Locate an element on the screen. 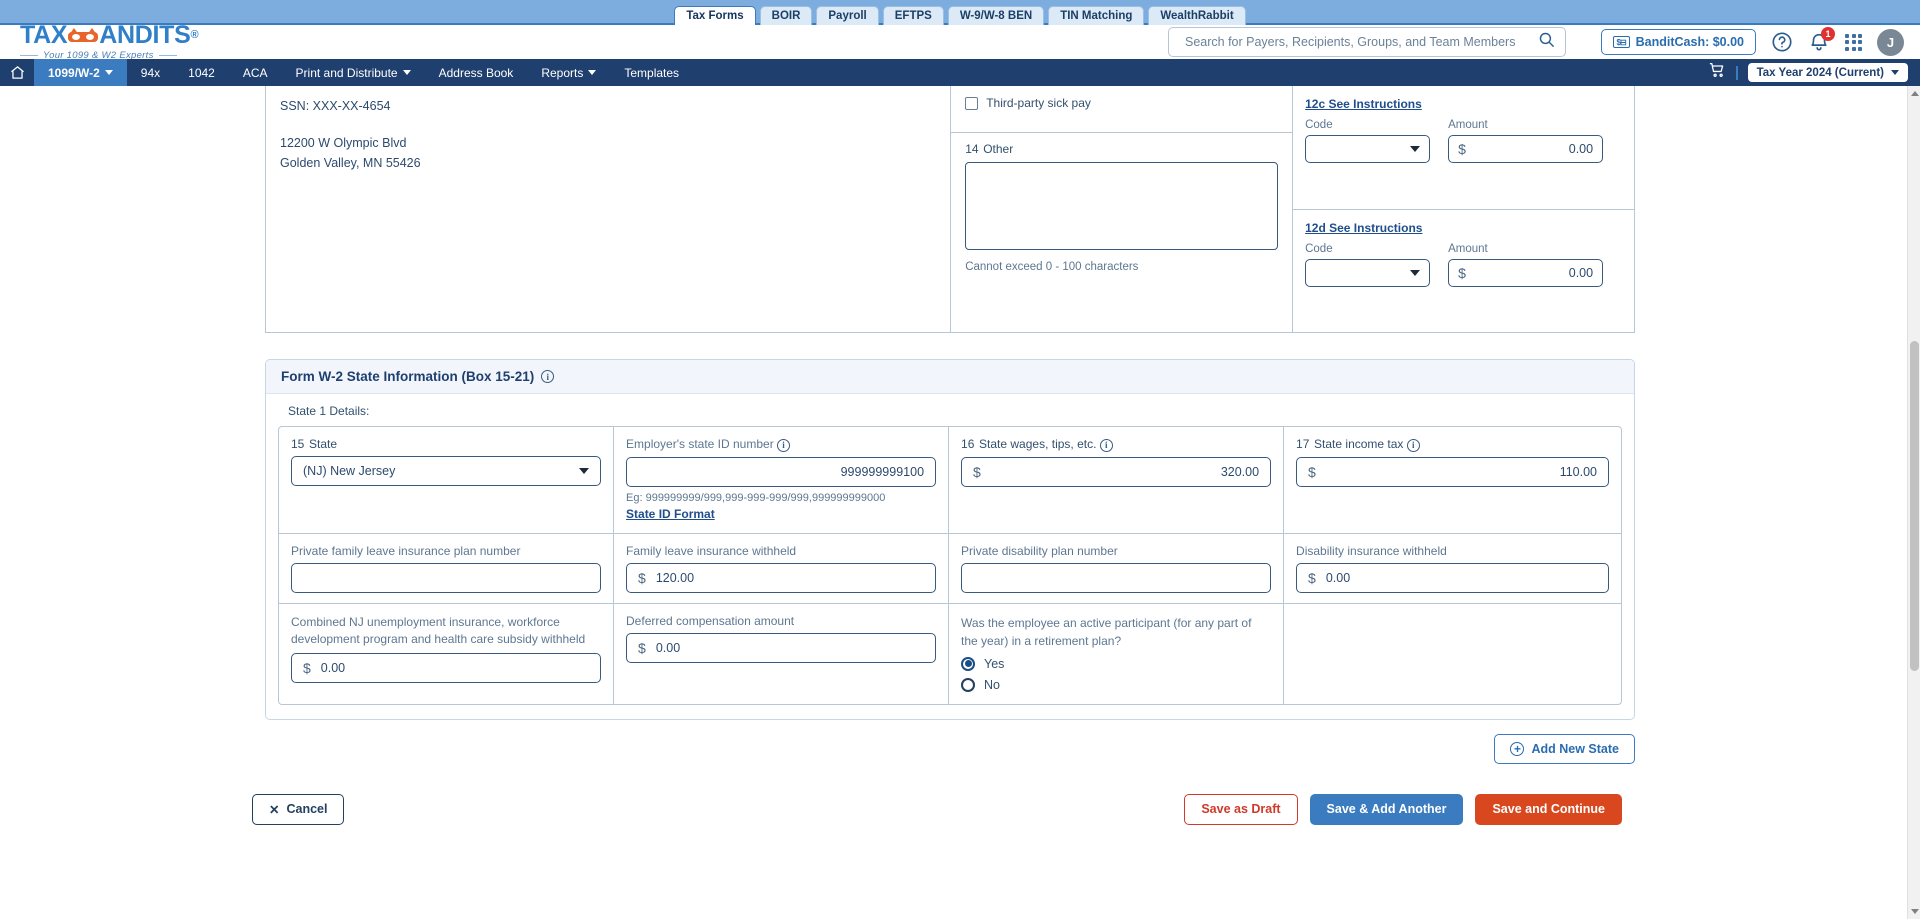  state-select: (NJ) New Jersey is located at coordinates (446, 471).